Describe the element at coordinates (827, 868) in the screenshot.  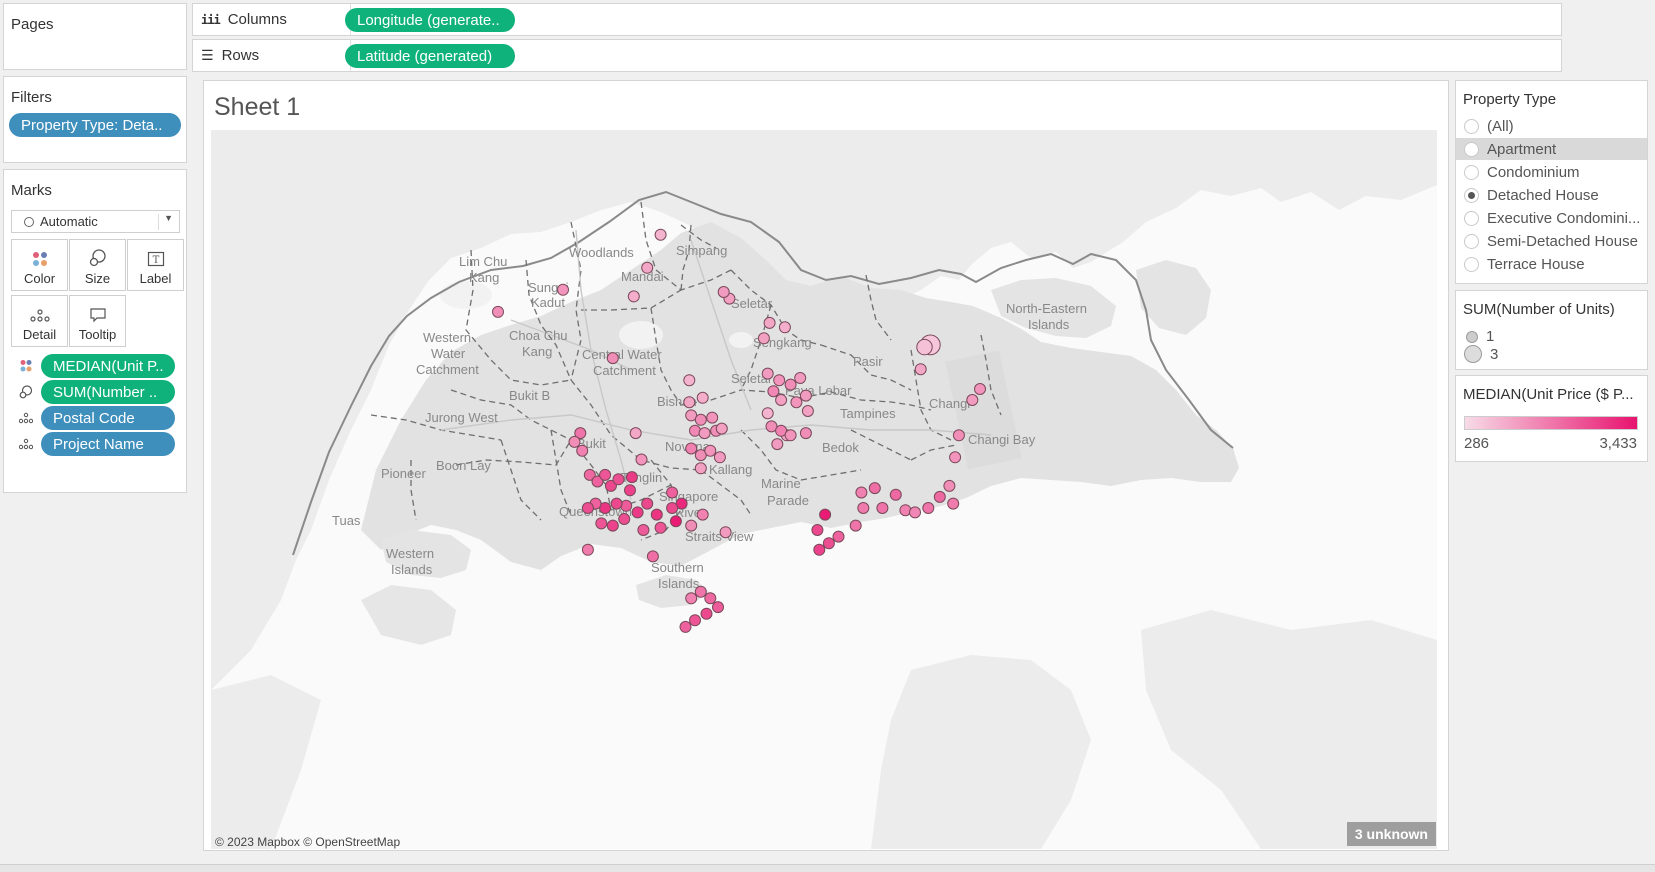
I see `sheet-tab-strip` at that location.